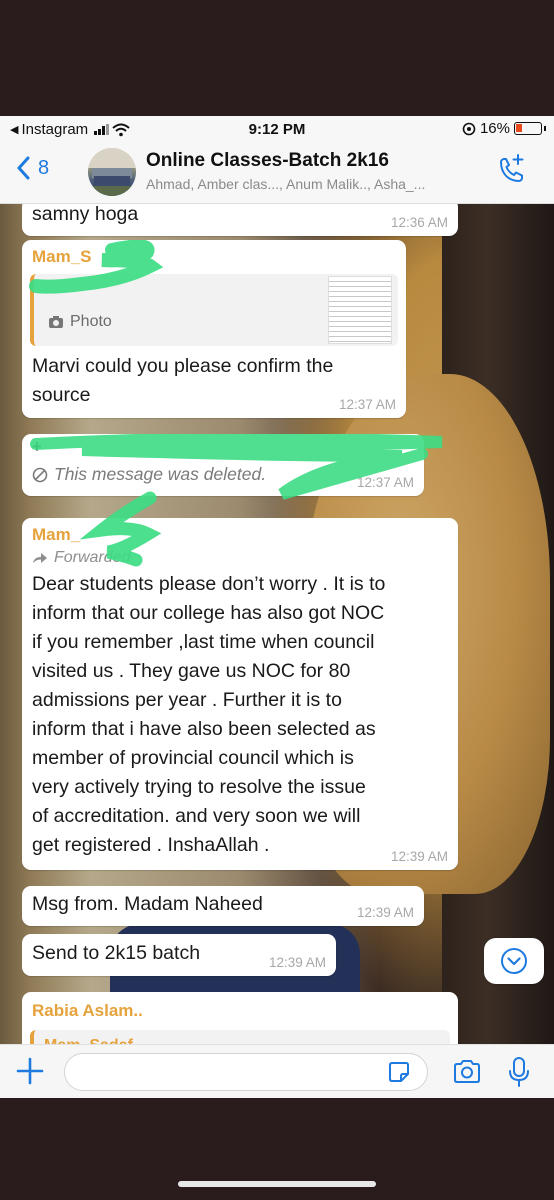  I want to click on sticker-icon, so click(399, 1072).